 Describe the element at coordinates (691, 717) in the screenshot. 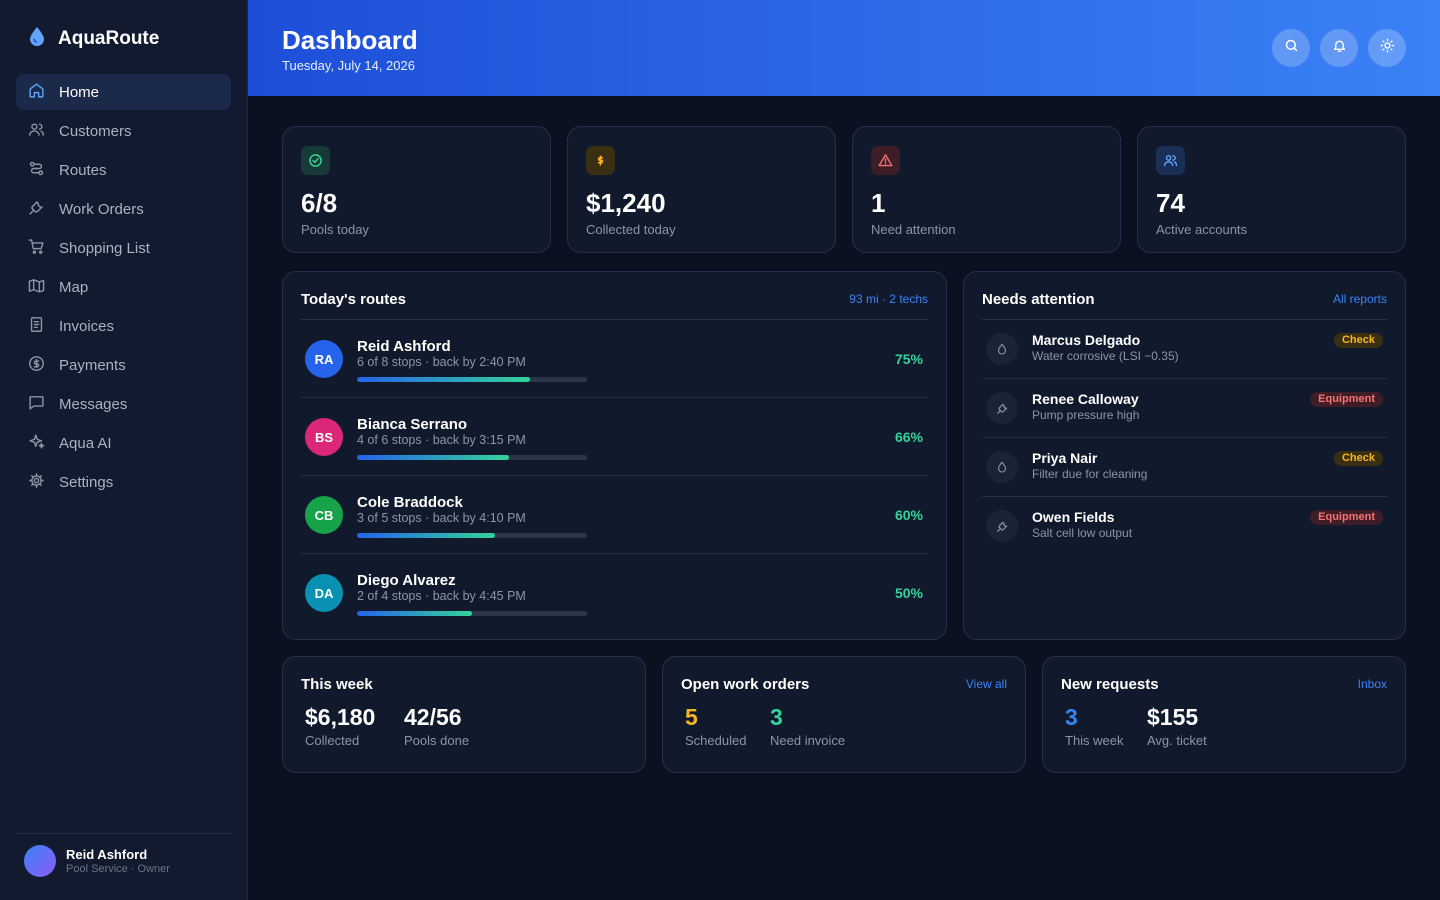

I see `metric-value: 5` at that location.